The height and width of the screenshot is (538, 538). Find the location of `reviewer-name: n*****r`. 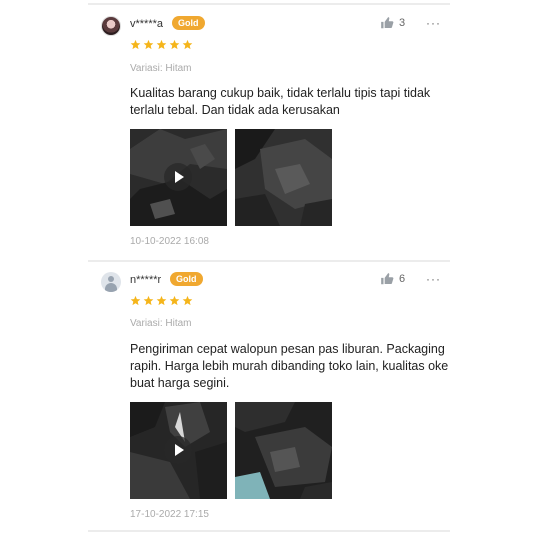

reviewer-name: n*****r is located at coordinates (146, 280).